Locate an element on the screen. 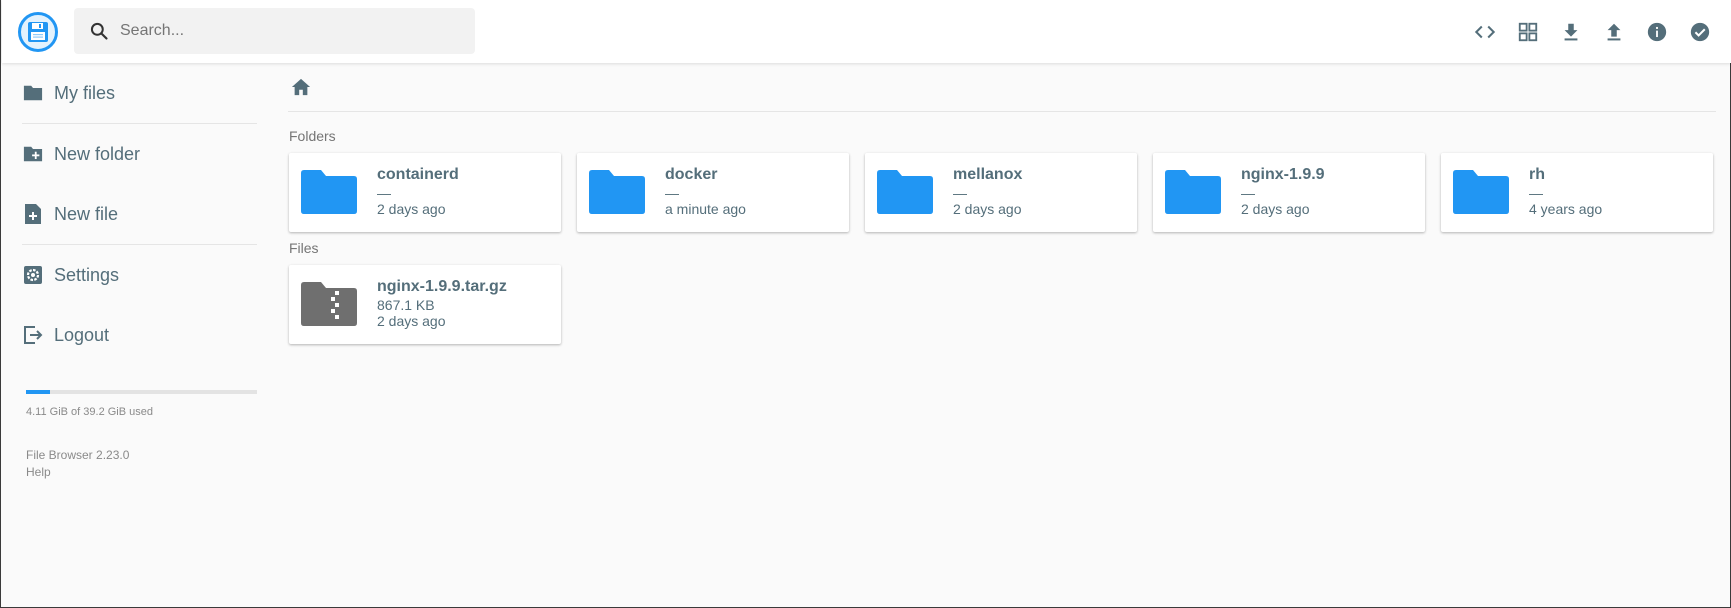 The height and width of the screenshot is (608, 1731). folder-card-containerd: containerd — 2 days ago is located at coordinates (425, 192).